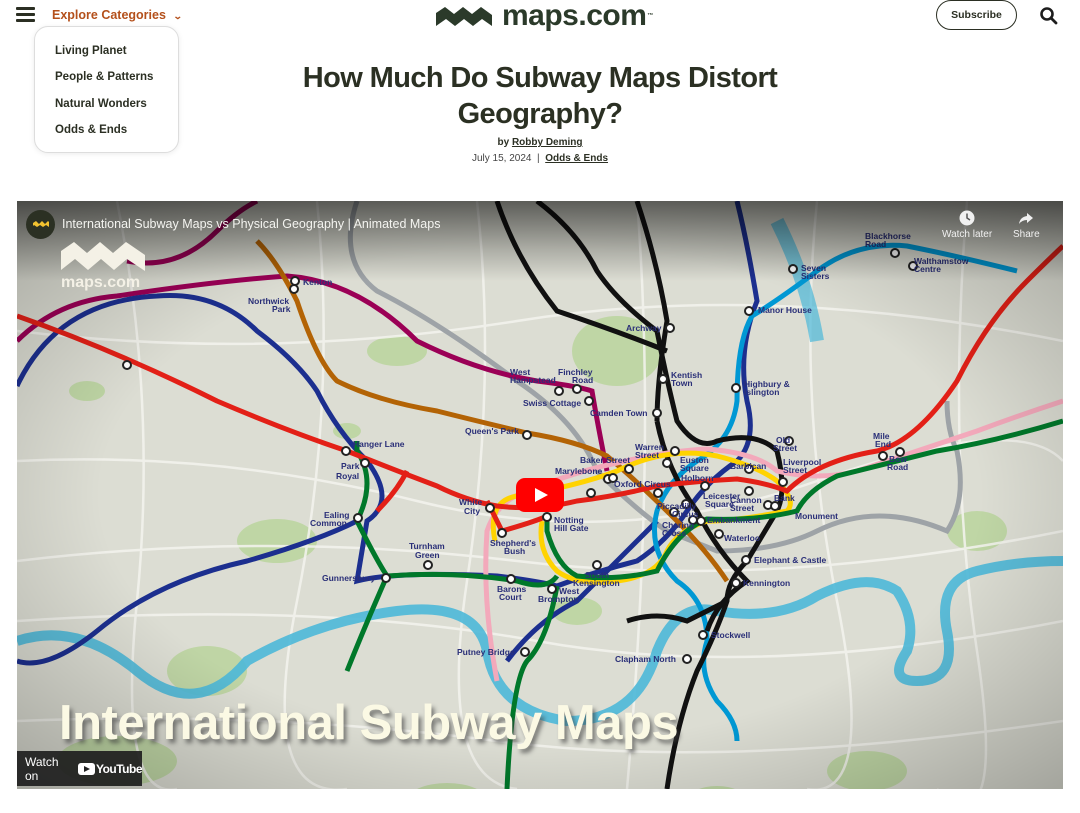 This screenshot has width=1080, height=813. What do you see at coordinates (86, 768) in the screenshot?
I see `youtube-play-icon` at bounding box center [86, 768].